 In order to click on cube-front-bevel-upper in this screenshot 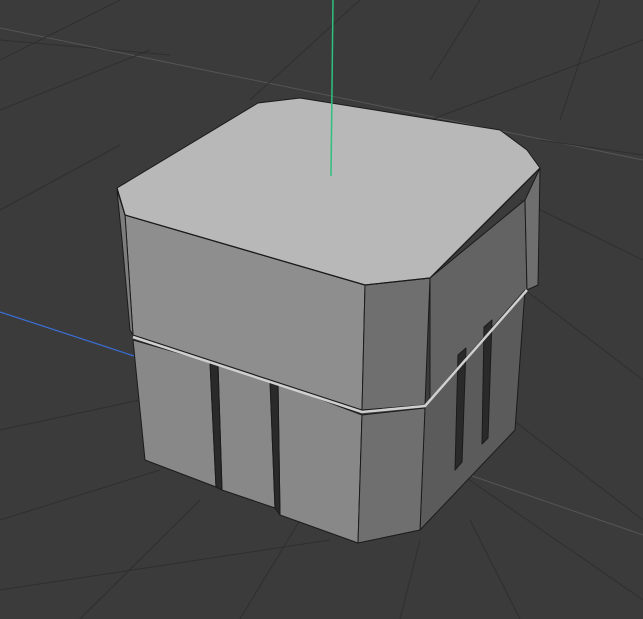, I will do `click(396, 344)`.